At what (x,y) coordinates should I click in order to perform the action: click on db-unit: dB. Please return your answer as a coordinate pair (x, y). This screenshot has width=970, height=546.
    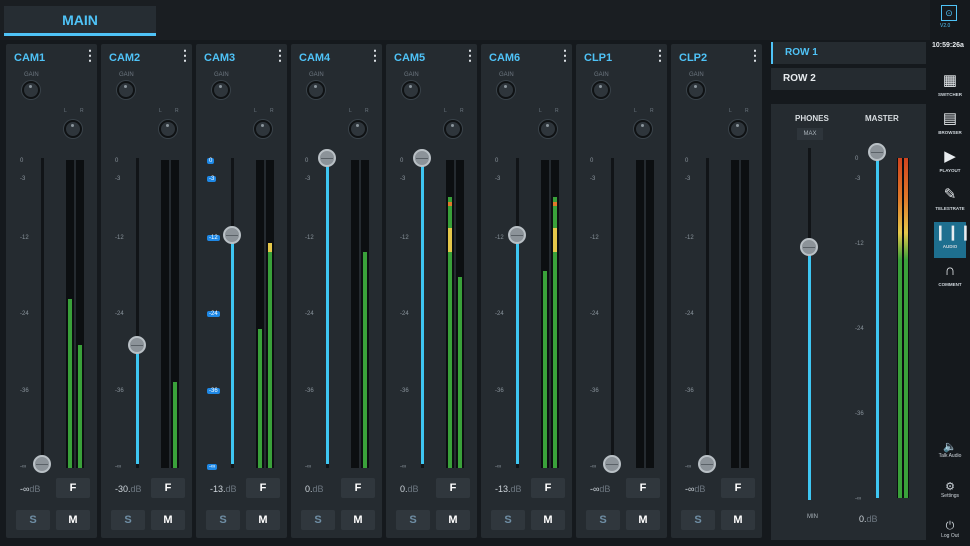
    Looking at the image, I should click on (231, 489).